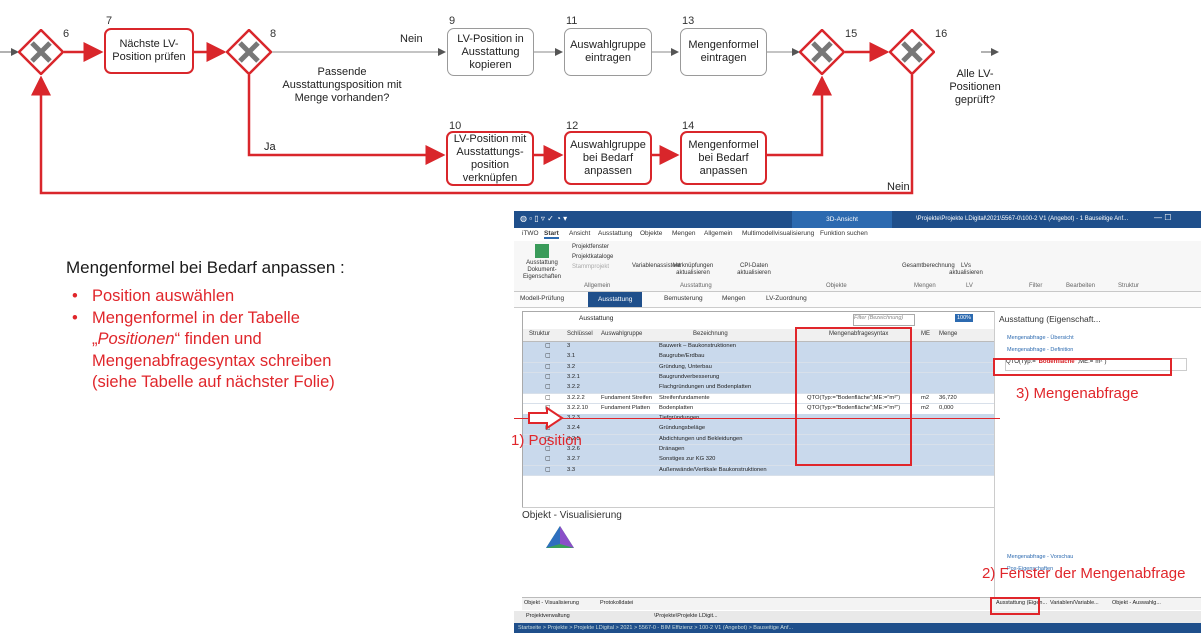  Describe the element at coordinates (684, 233) in the screenshot. I see `tab-mengen: Mengen` at that location.